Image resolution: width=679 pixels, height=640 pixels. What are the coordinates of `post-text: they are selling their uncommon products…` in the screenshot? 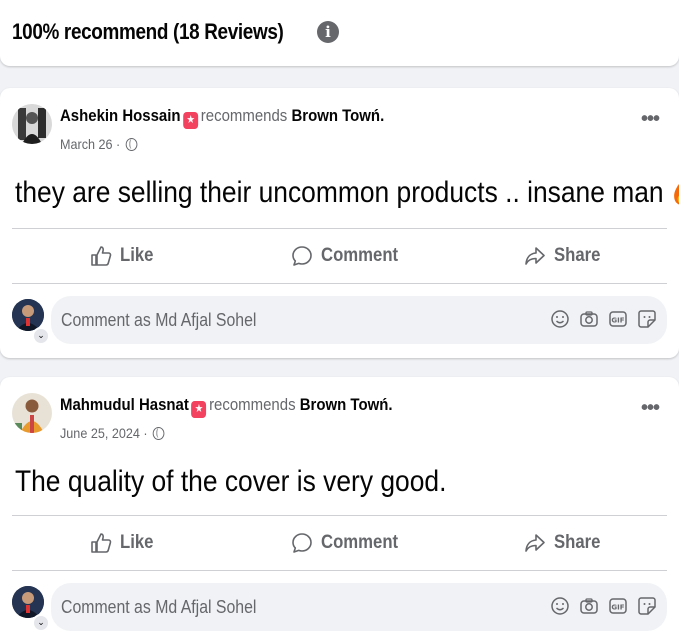 It's located at (347, 193).